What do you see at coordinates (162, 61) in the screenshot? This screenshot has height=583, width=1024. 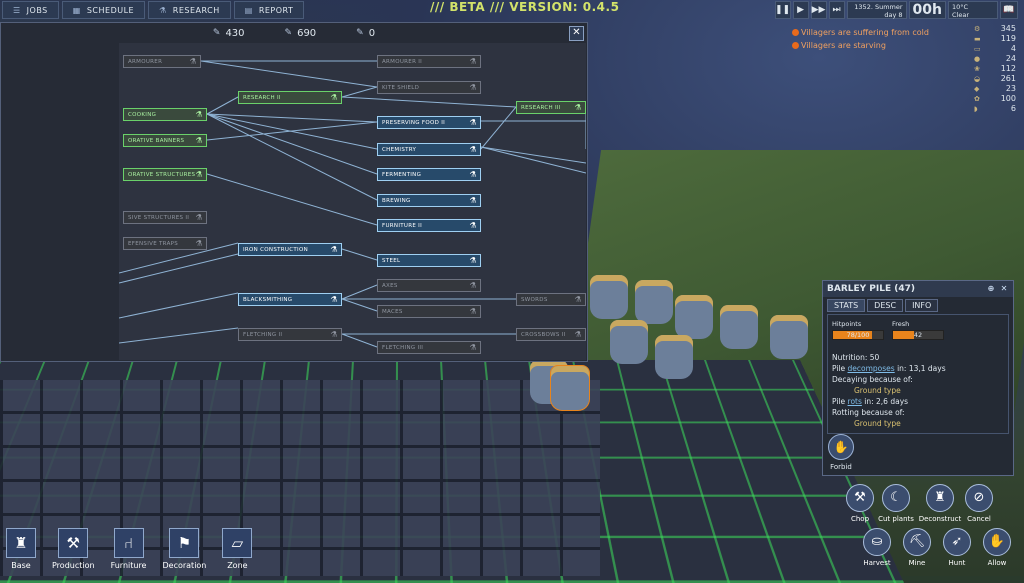 I see `research-node: ARMOURER ⚗` at bounding box center [162, 61].